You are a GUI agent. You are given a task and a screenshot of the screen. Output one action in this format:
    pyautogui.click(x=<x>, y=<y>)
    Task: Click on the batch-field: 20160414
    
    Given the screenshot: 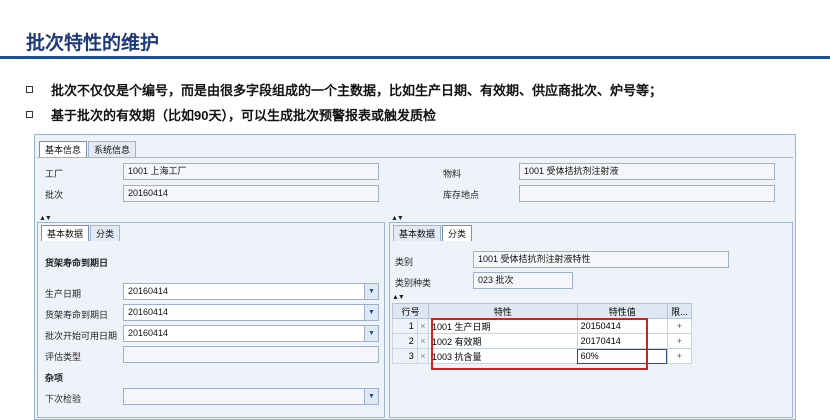 What is the action you would take?
    pyautogui.click(x=251, y=193)
    